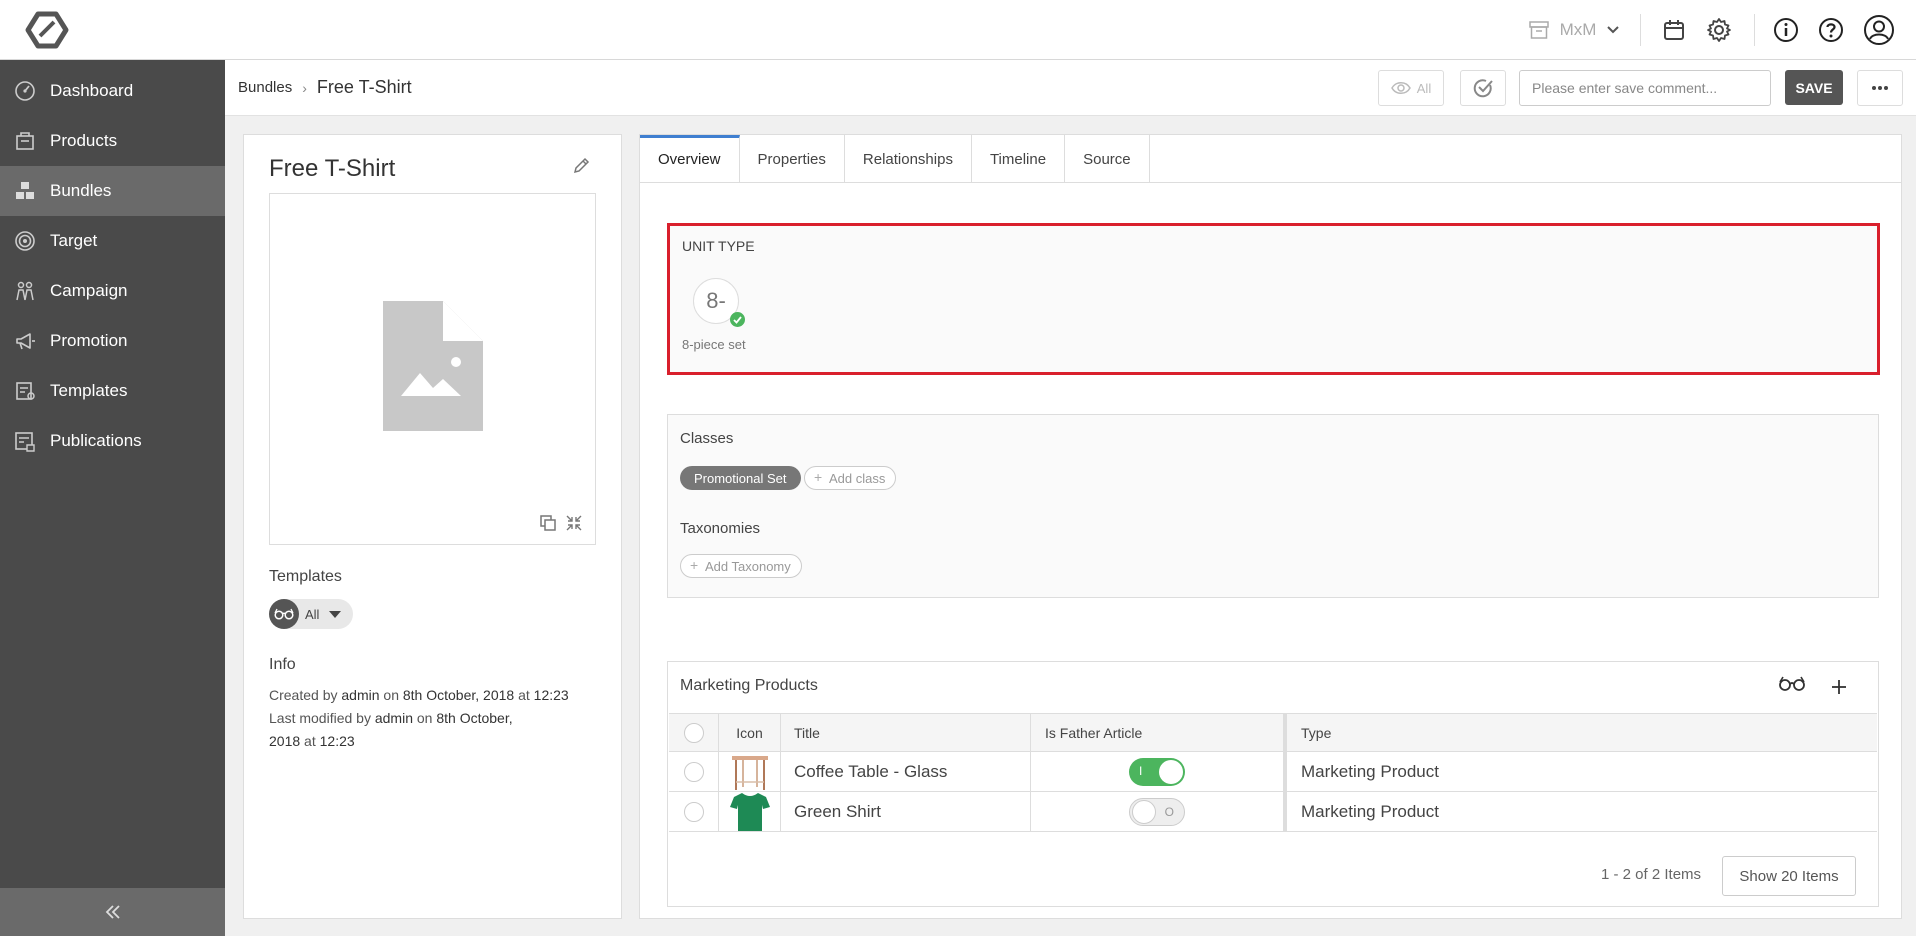 Image resolution: width=1916 pixels, height=936 pixels. What do you see at coordinates (1574, 30) in the screenshot?
I see `org-switcher: MxM` at bounding box center [1574, 30].